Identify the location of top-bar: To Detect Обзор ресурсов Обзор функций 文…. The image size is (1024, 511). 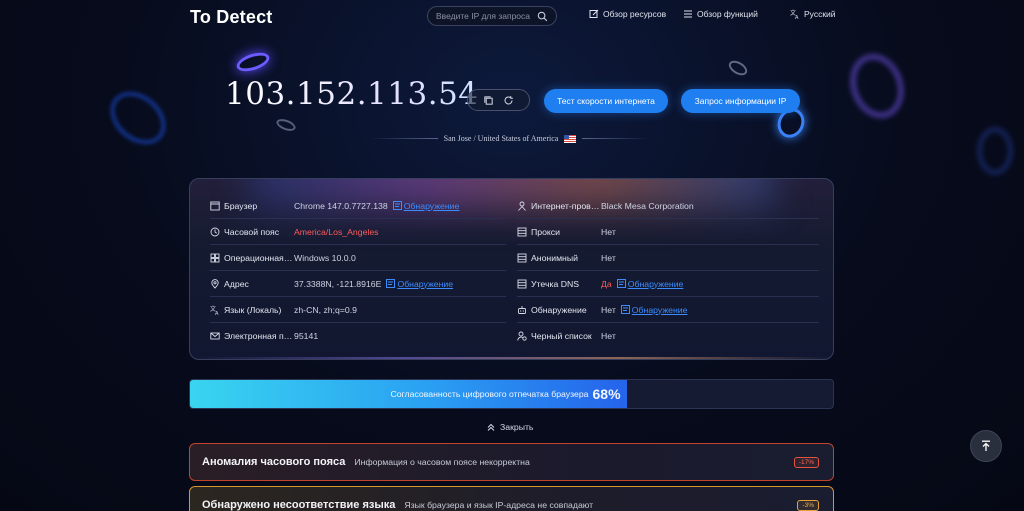
(512, 17).